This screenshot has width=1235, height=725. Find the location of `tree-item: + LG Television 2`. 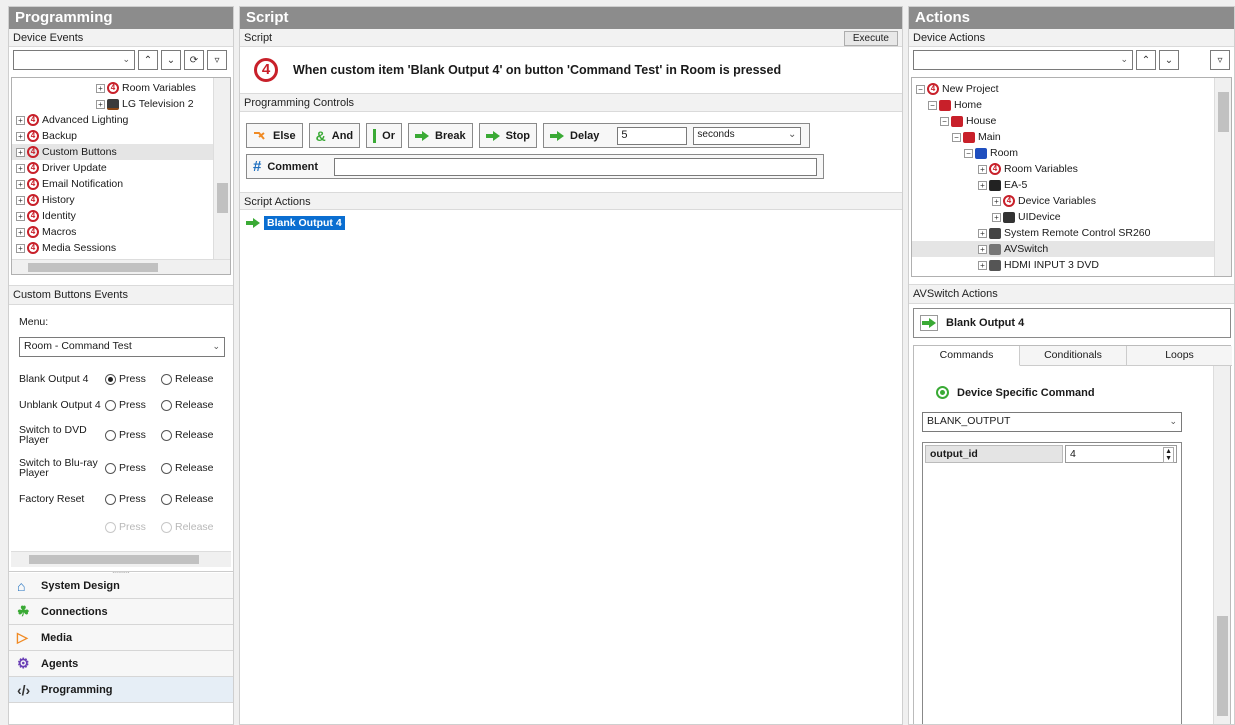

tree-item: + LG Television 2 is located at coordinates (121, 104).